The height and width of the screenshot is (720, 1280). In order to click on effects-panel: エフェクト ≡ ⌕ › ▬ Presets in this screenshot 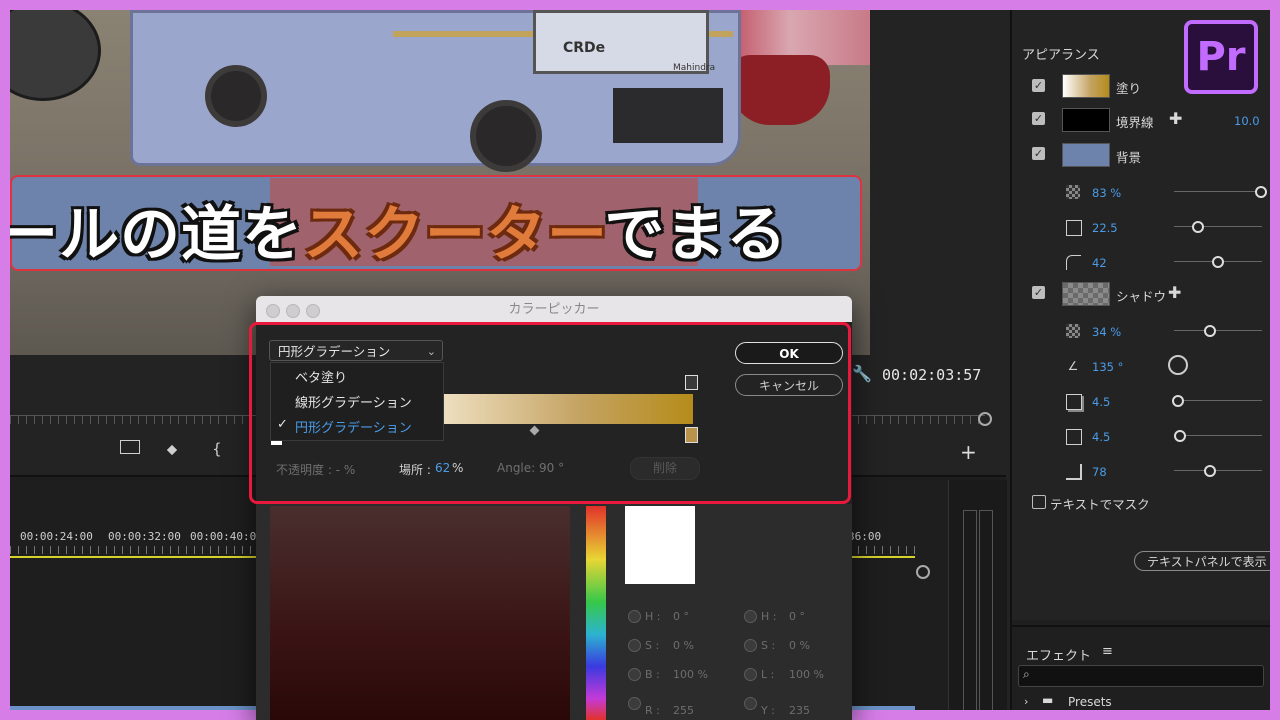, I will do `click(1141, 667)`.